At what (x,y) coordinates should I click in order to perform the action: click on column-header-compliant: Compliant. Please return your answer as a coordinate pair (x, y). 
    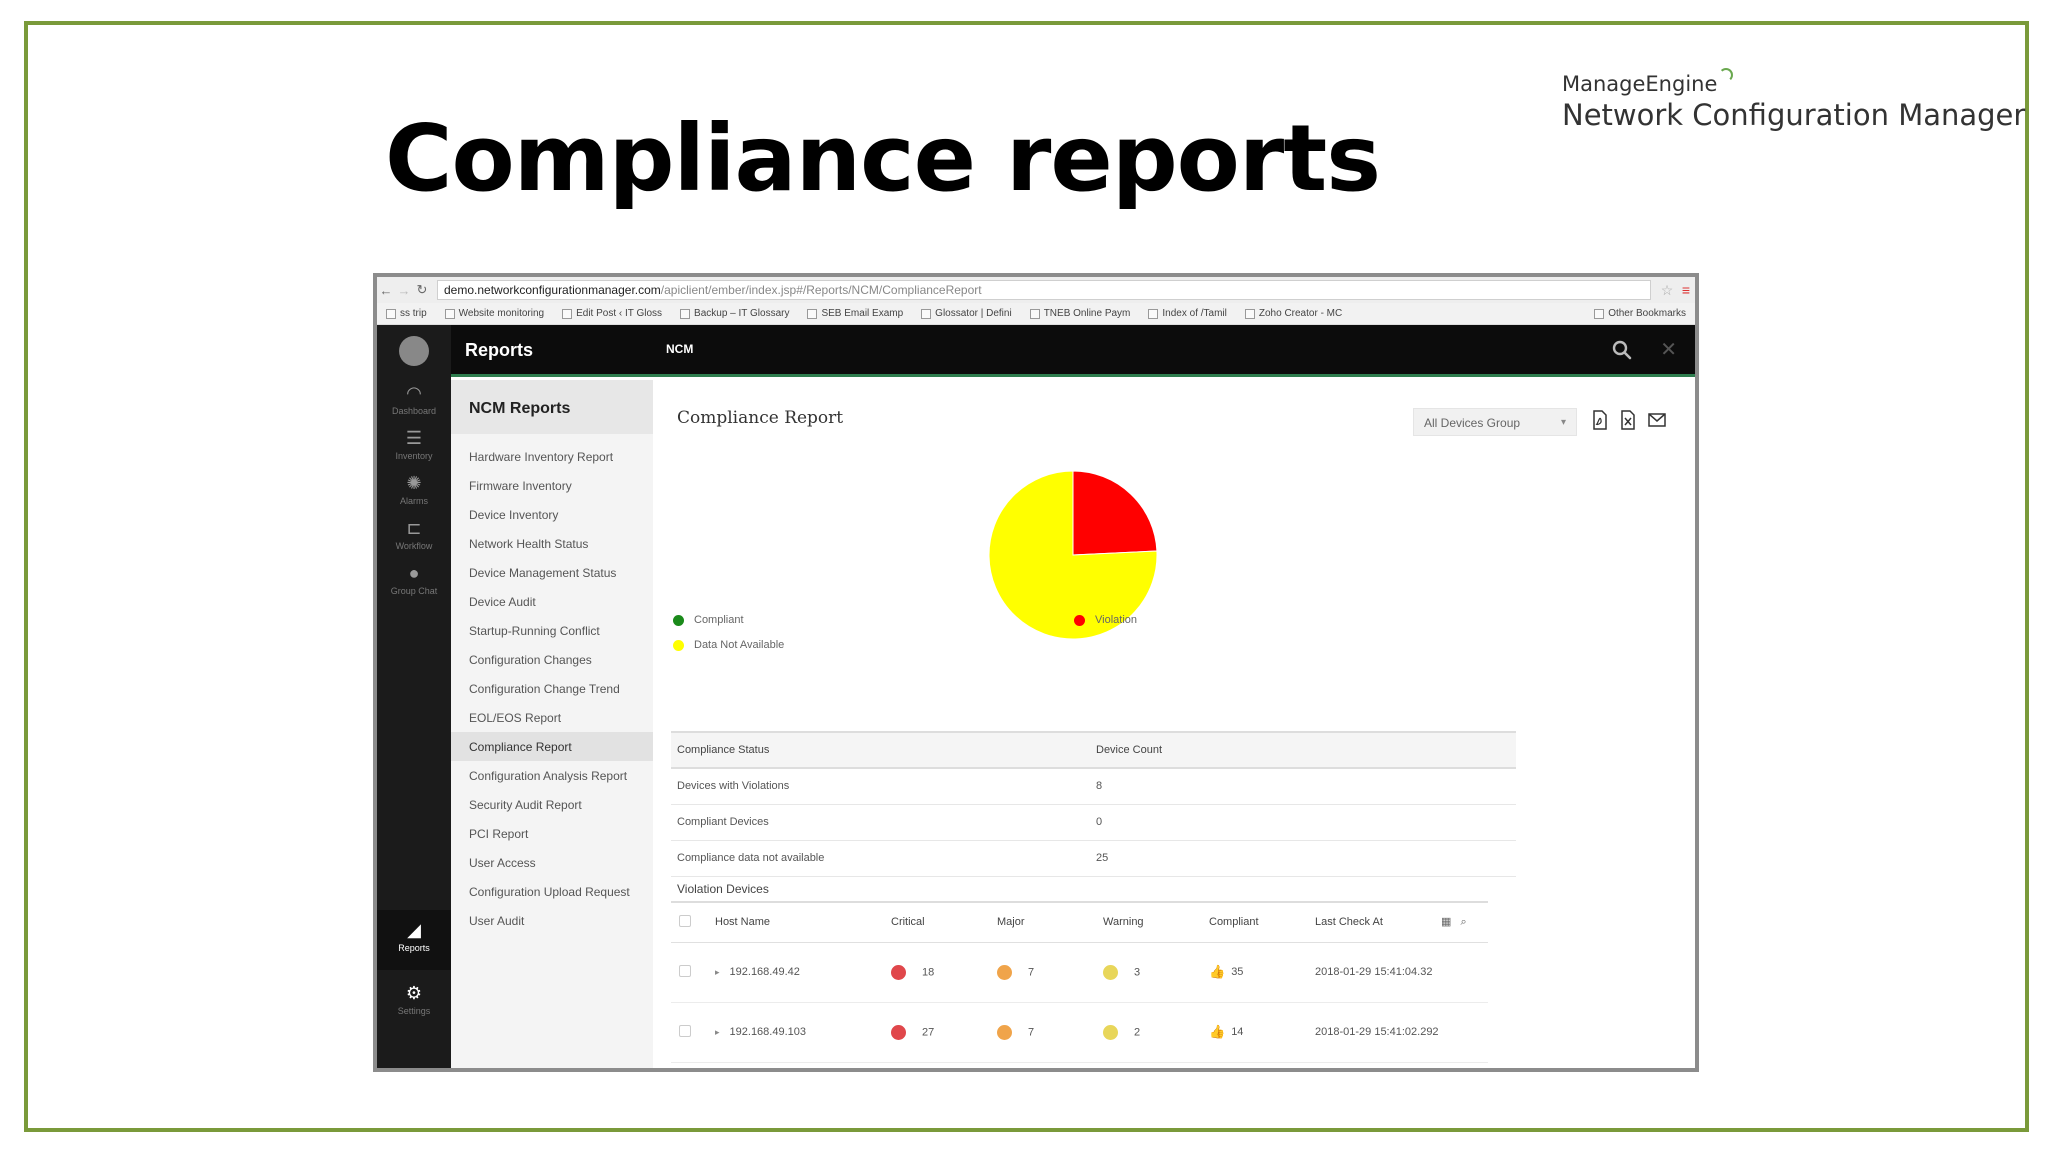
    Looking at the image, I should click on (1262, 922).